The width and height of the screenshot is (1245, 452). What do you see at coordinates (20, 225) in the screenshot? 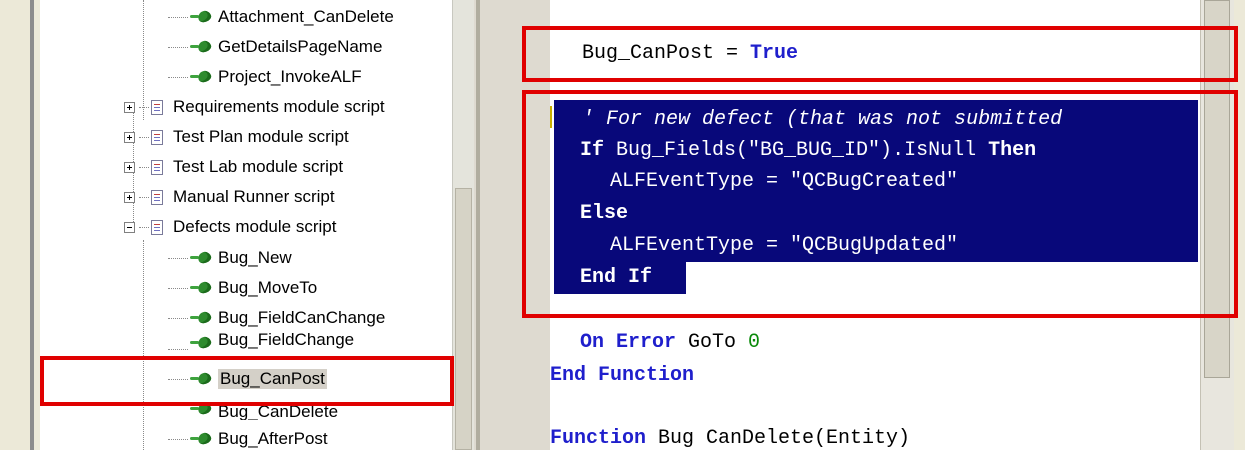
I see `window-left-border` at bounding box center [20, 225].